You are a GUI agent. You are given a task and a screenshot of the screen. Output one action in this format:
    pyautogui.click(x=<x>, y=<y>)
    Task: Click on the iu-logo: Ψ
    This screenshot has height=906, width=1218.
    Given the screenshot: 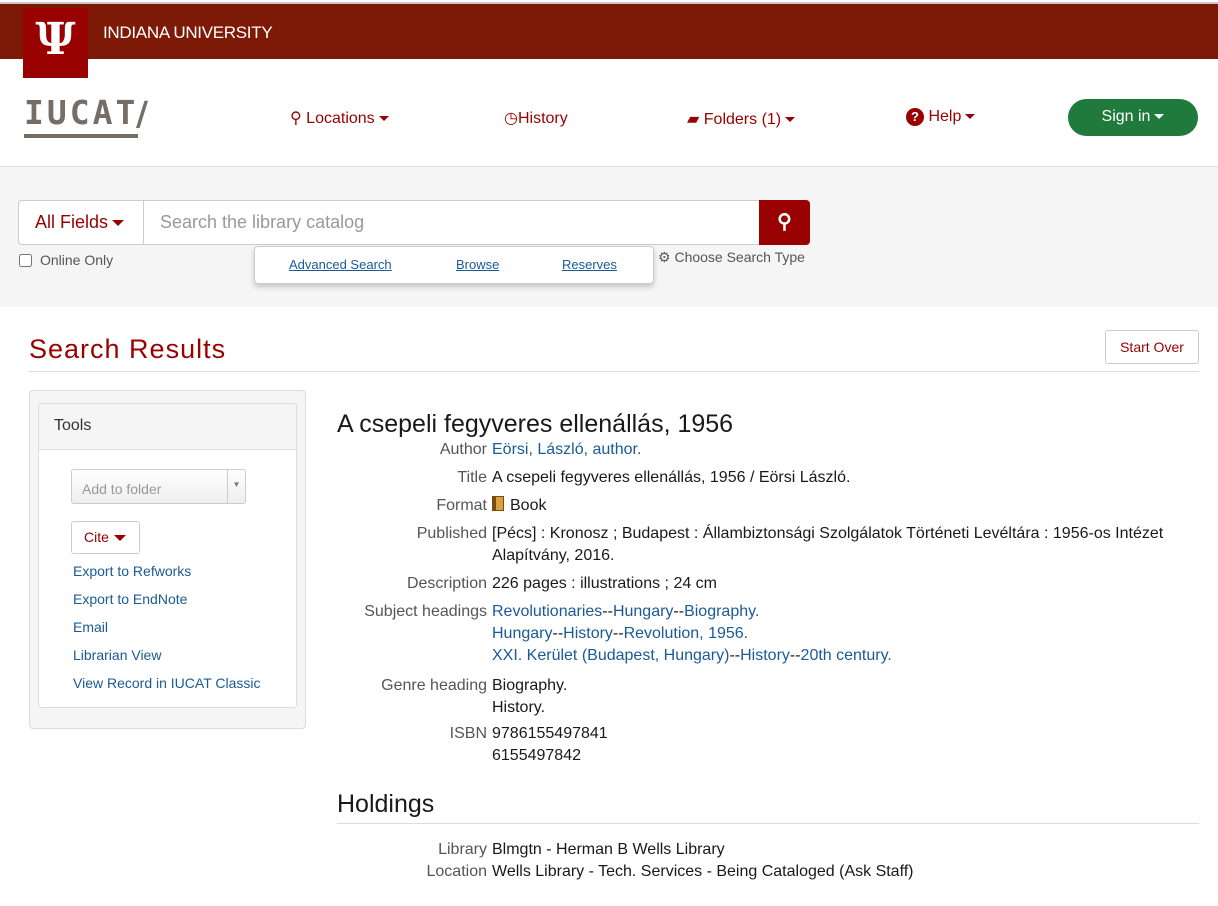 What is the action you would take?
    pyautogui.click(x=55, y=43)
    